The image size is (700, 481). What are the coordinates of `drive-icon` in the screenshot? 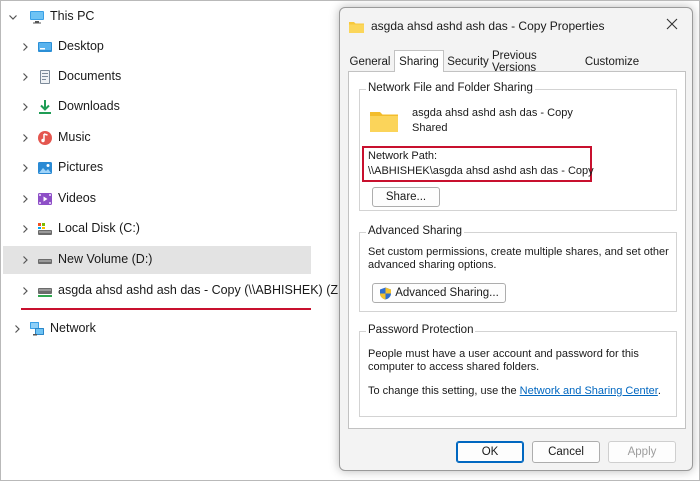 It's located at (45, 260).